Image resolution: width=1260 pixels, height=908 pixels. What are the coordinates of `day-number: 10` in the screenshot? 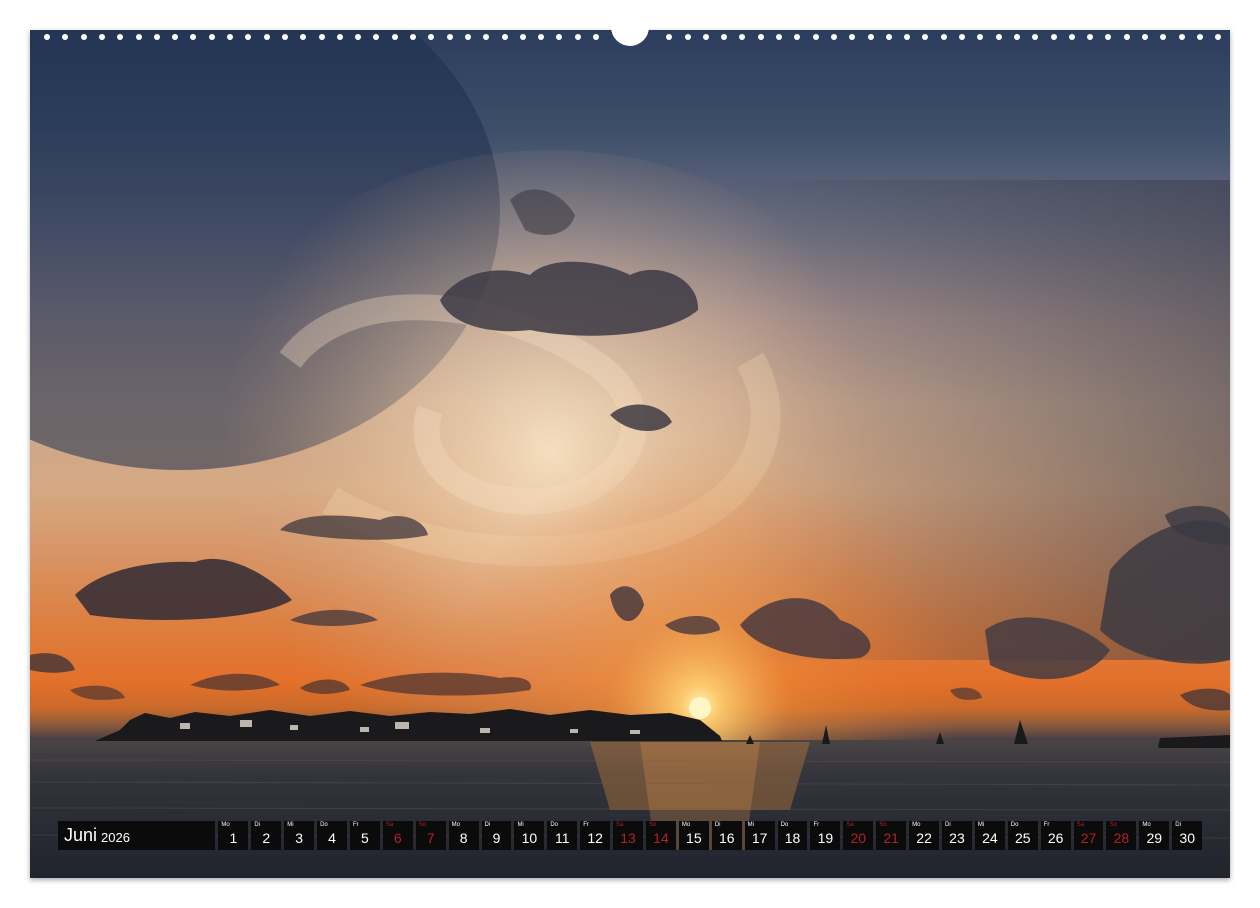 It's located at (529, 838).